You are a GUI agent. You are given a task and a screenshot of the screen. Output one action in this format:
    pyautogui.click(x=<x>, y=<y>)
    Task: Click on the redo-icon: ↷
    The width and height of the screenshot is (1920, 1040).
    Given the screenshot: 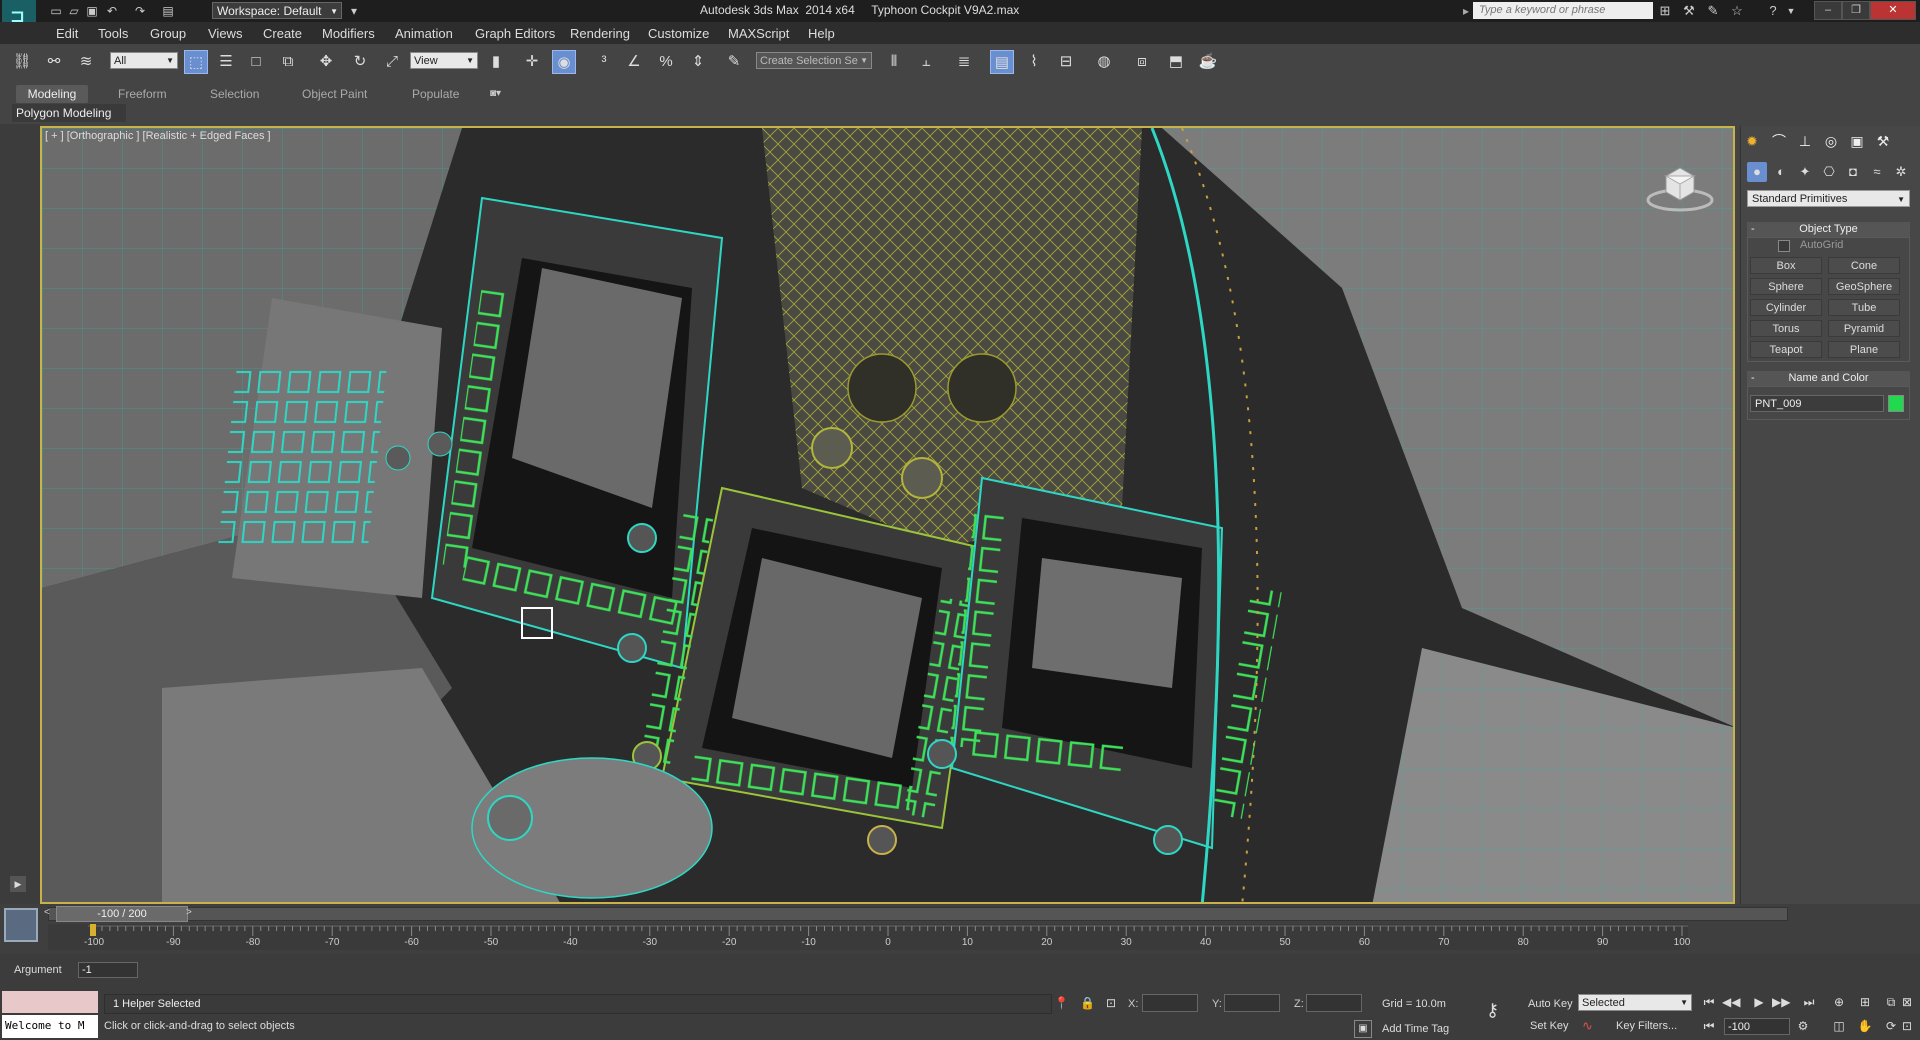 What is the action you would take?
    pyautogui.click(x=140, y=11)
    